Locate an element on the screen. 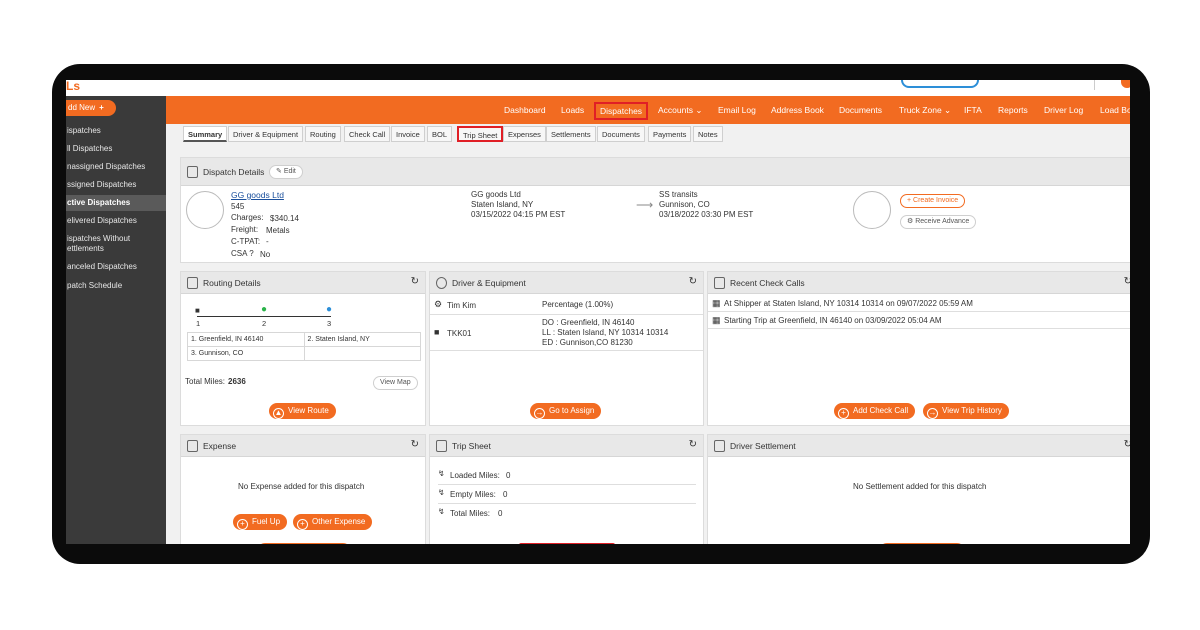  other-expense-button: + Other Expense is located at coordinates (333, 522).